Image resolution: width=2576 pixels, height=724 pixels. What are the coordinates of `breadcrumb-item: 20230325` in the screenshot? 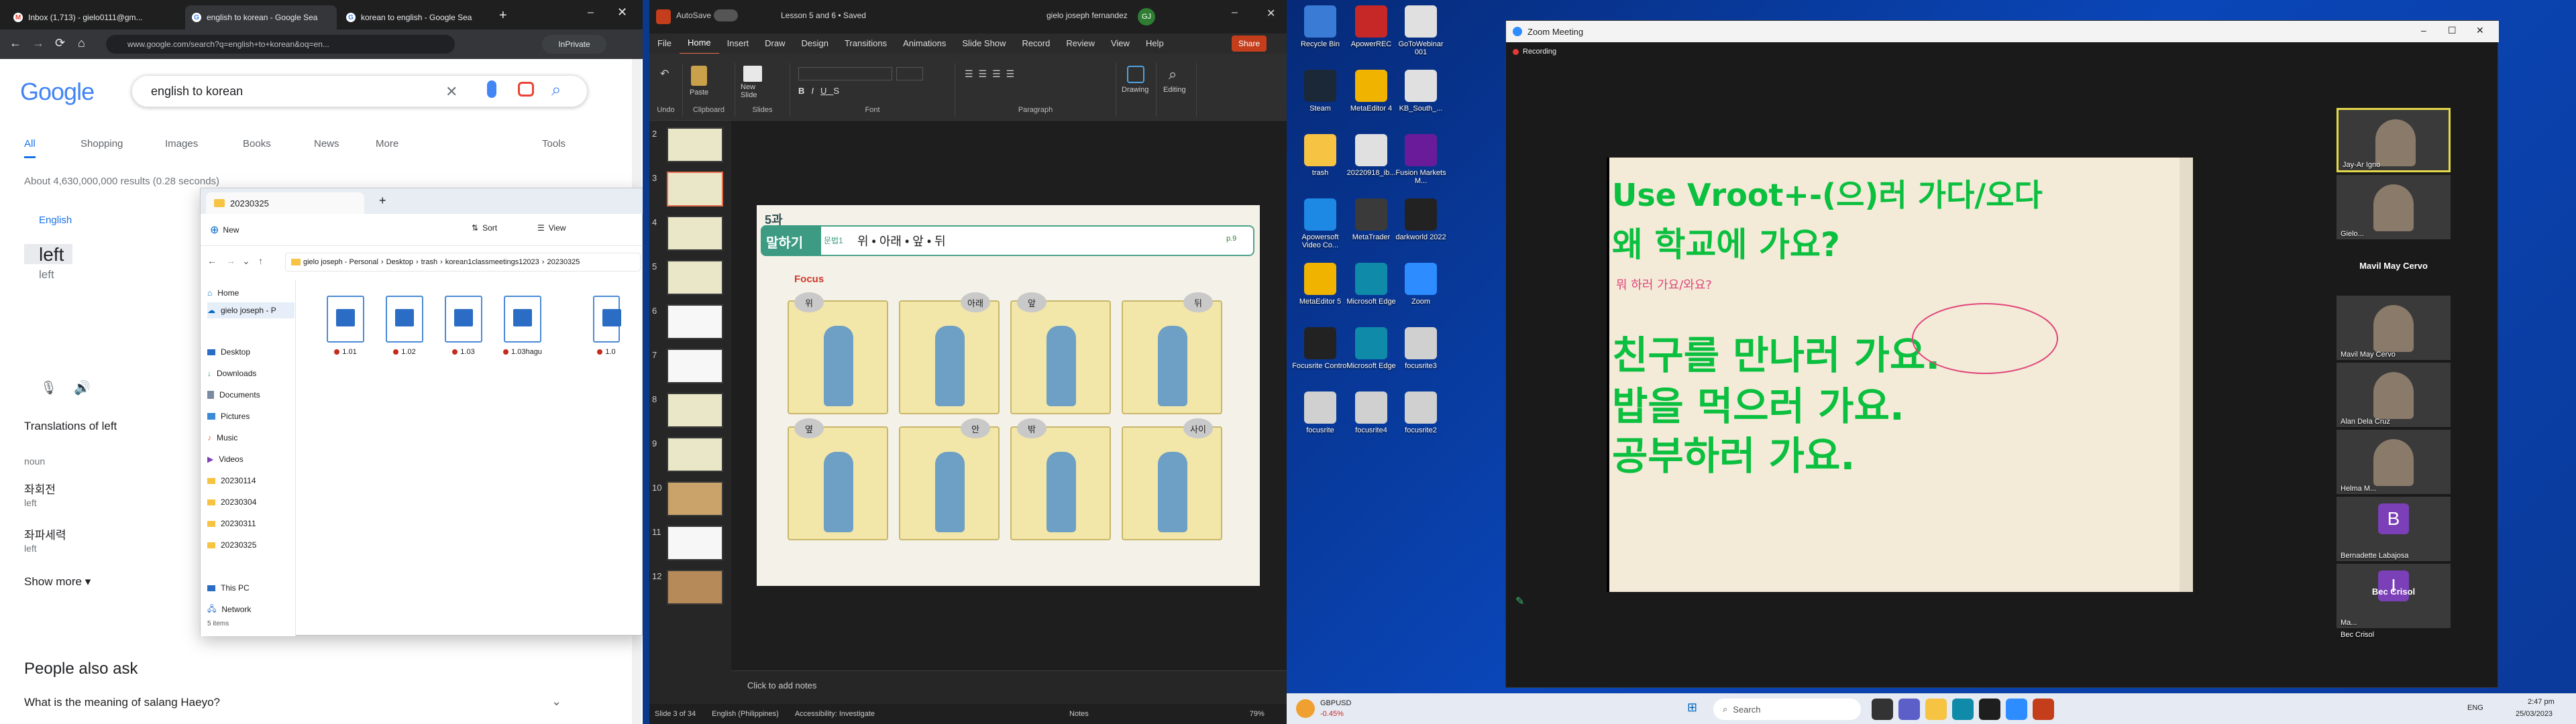 It's located at (563, 262).